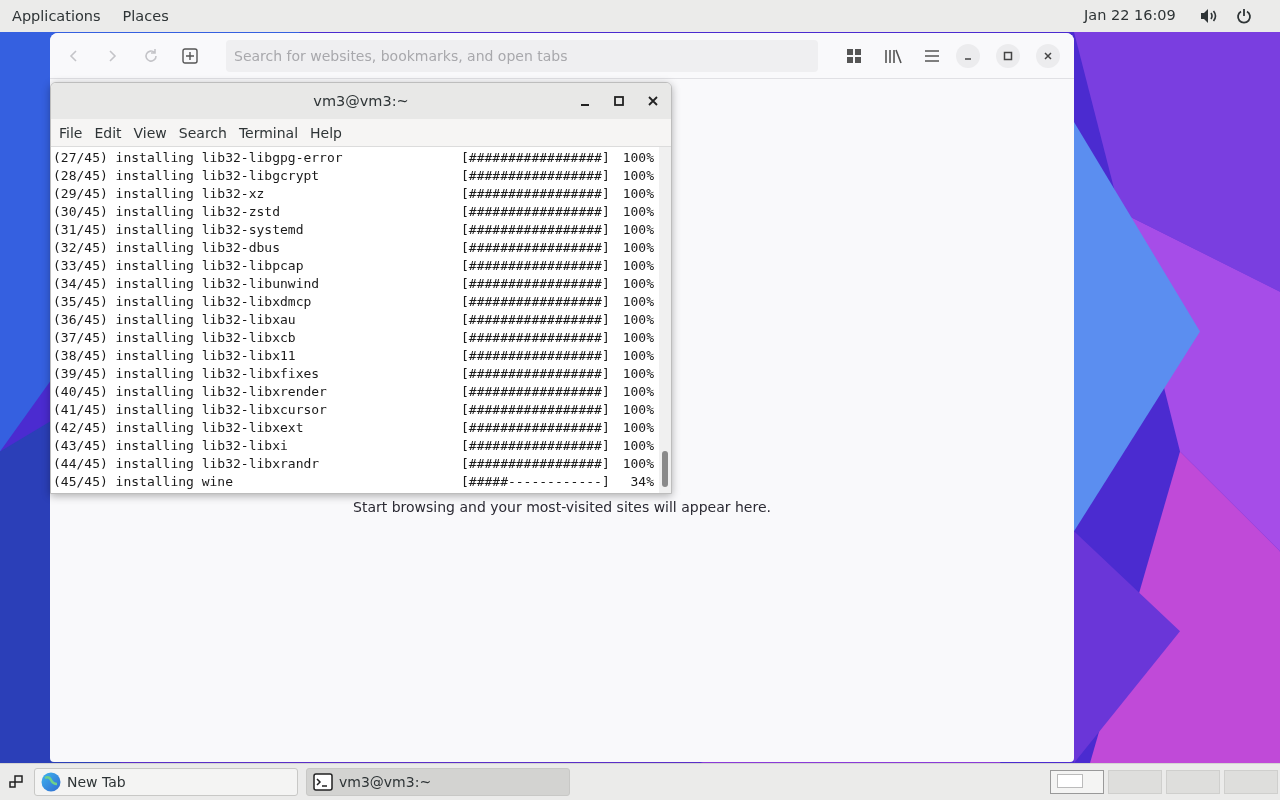 The image size is (1280, 800). Describe the element at coordinates (198, 158) in the screenshot. I see `terminal-line: (27/45) installing lib32-libgpg-error` at that location.